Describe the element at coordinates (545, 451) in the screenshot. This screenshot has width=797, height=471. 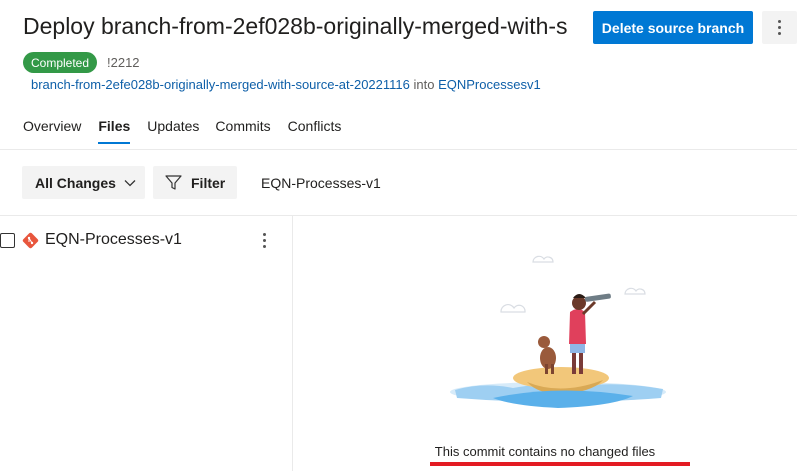
I see `empty-state-message: This commit contains no changed files` at that location.